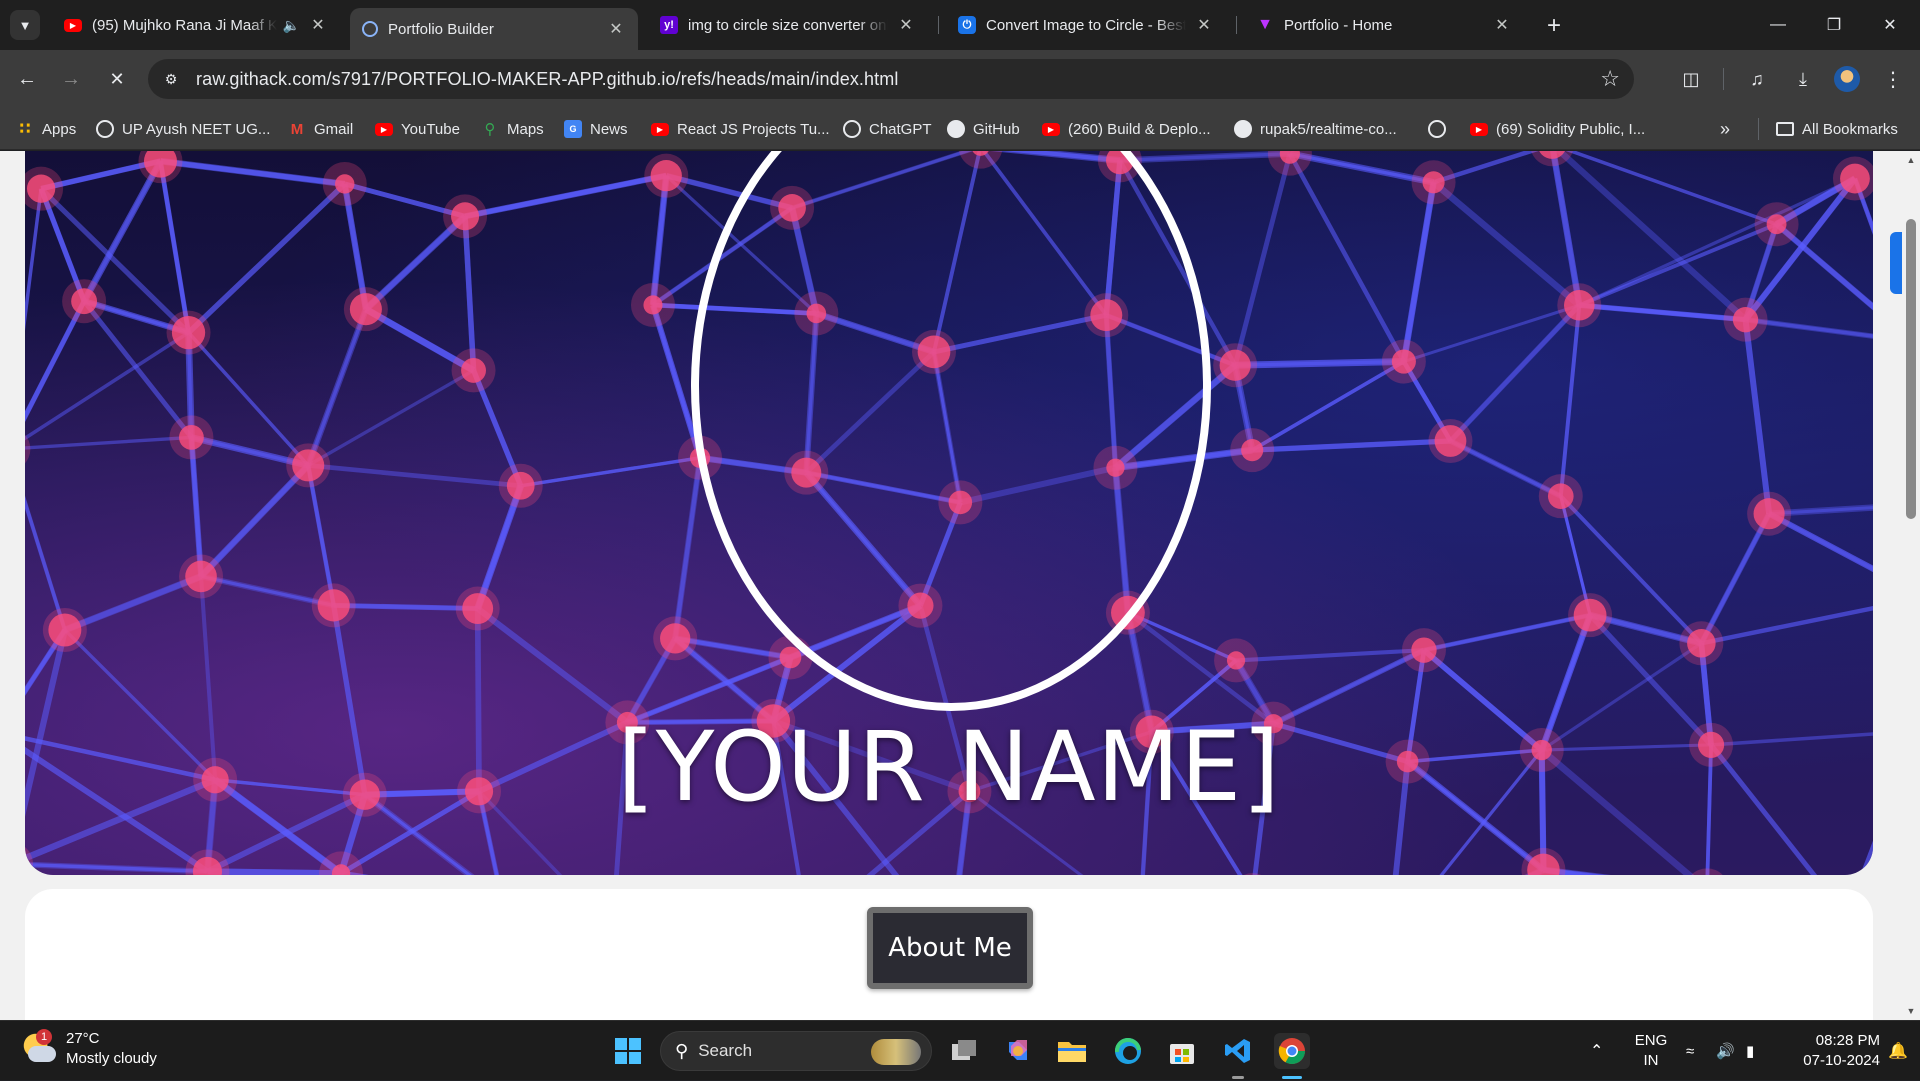 This screenshot has height=1081, width=1920. I want to click on stop-loading-button: ✕, so click(117, 79).